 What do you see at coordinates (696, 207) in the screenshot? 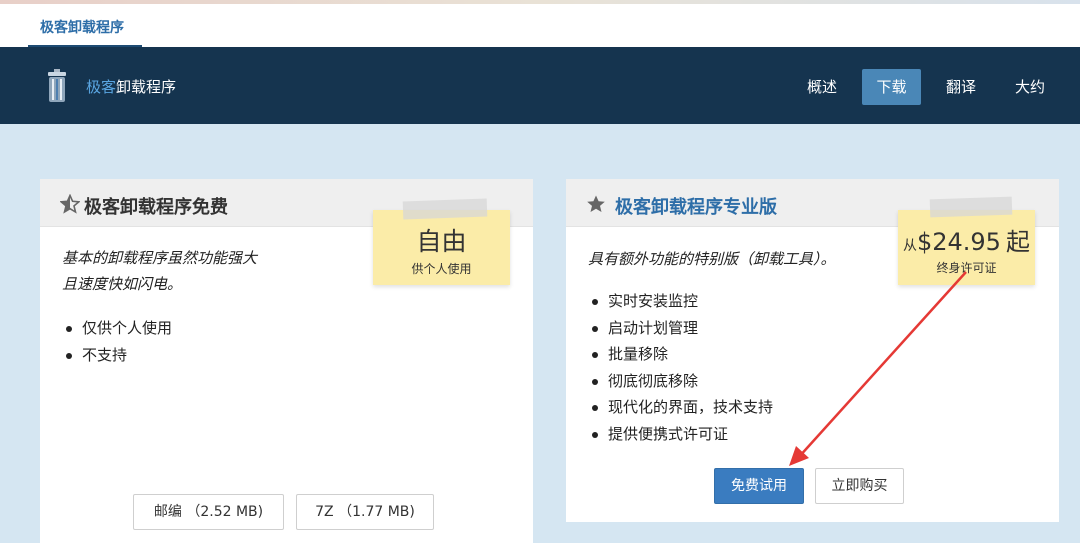
I see `pro-card-title: 极客卸载程序专业版` at bounding box center [696, 207].